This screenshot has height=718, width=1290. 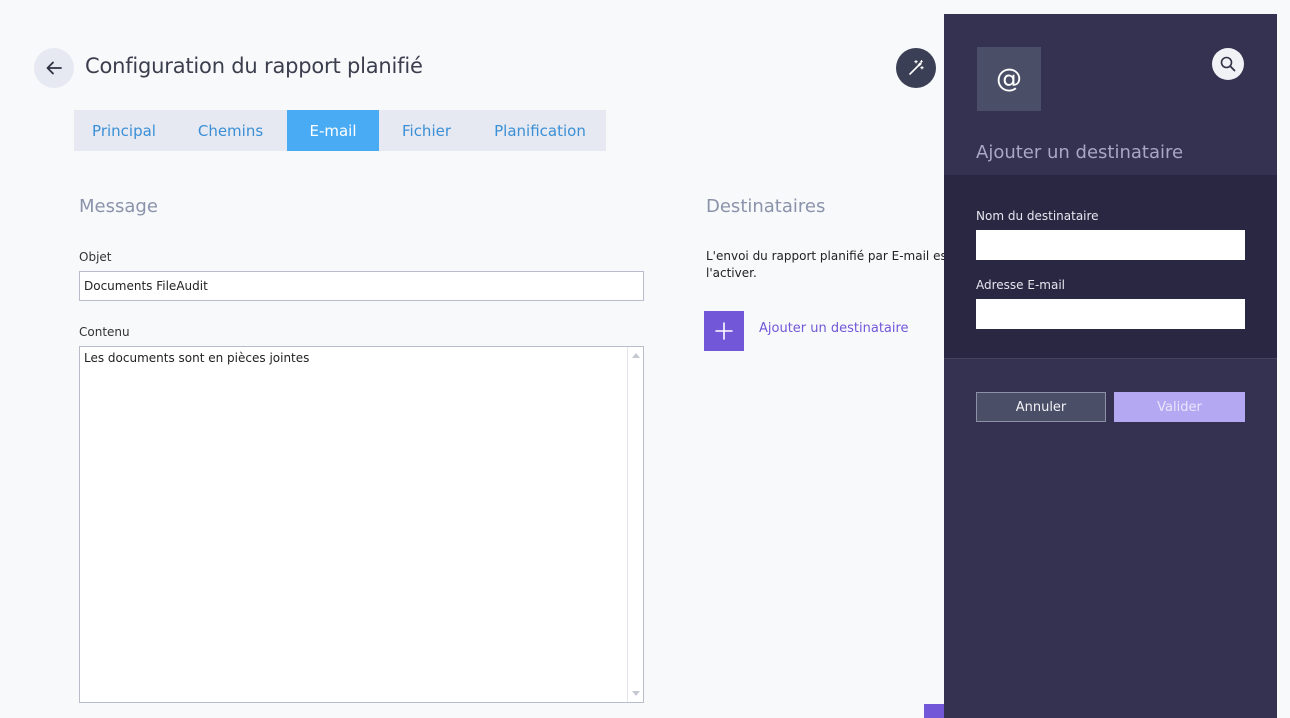 I want to click on at-sign-icon: @, so click(x=1009, y=79).